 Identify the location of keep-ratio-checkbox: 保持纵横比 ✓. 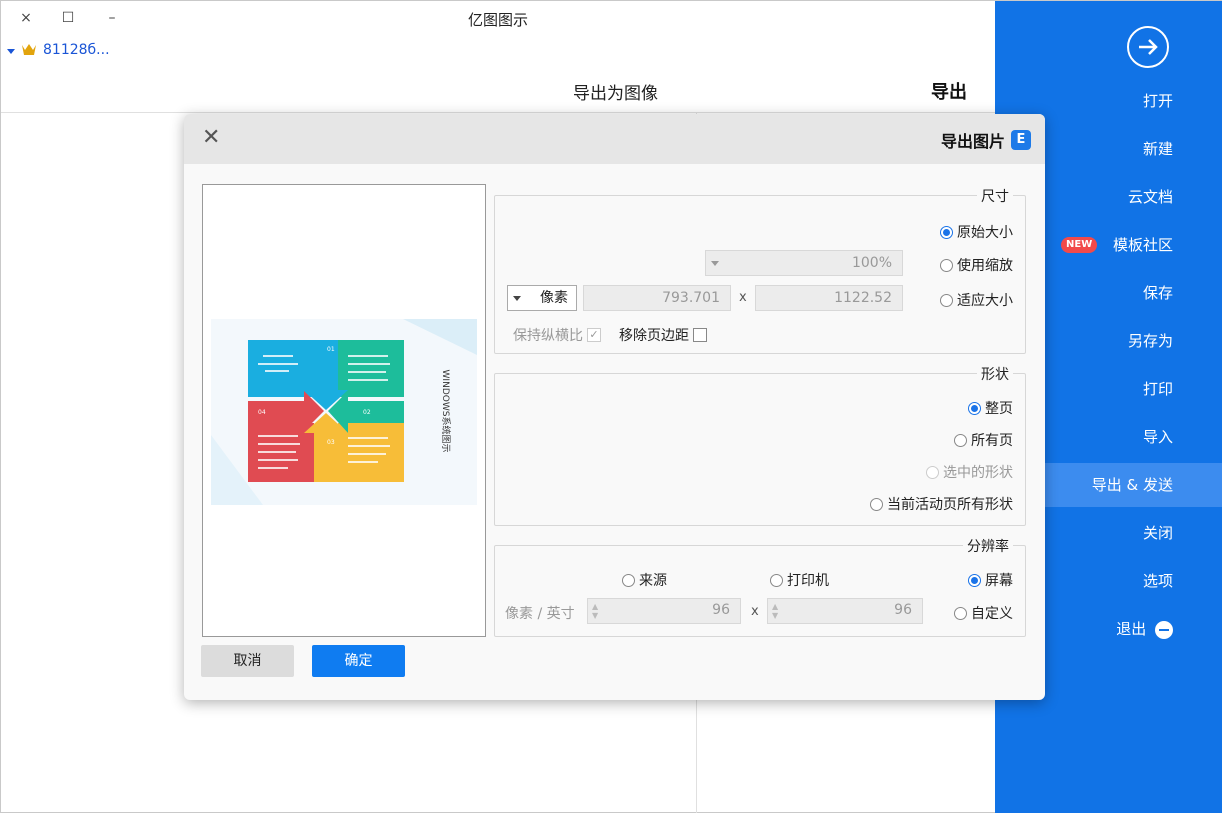
(557, 335).